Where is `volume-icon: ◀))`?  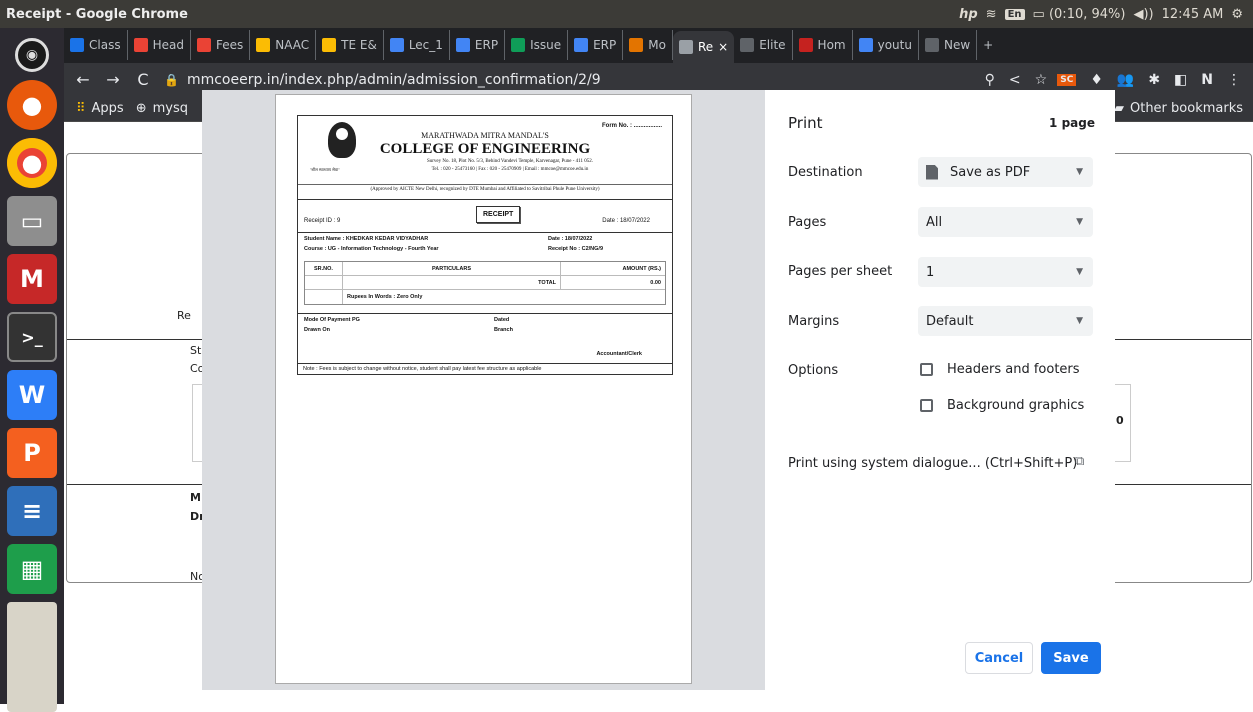
volume-icon: ◀)) is located at coordinates (1143, 14).